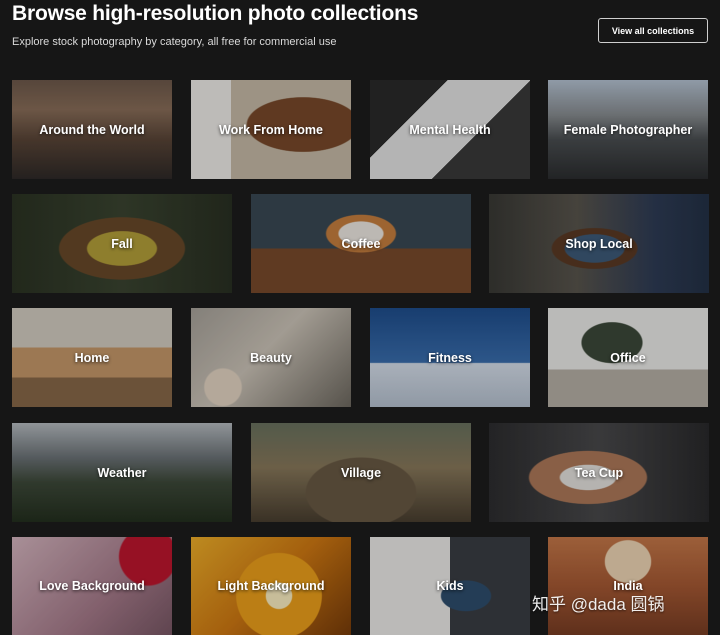 This screenshot has height=635, width=720. I want to click on collection-tile-coffee: Coffee, so click(361, 243).